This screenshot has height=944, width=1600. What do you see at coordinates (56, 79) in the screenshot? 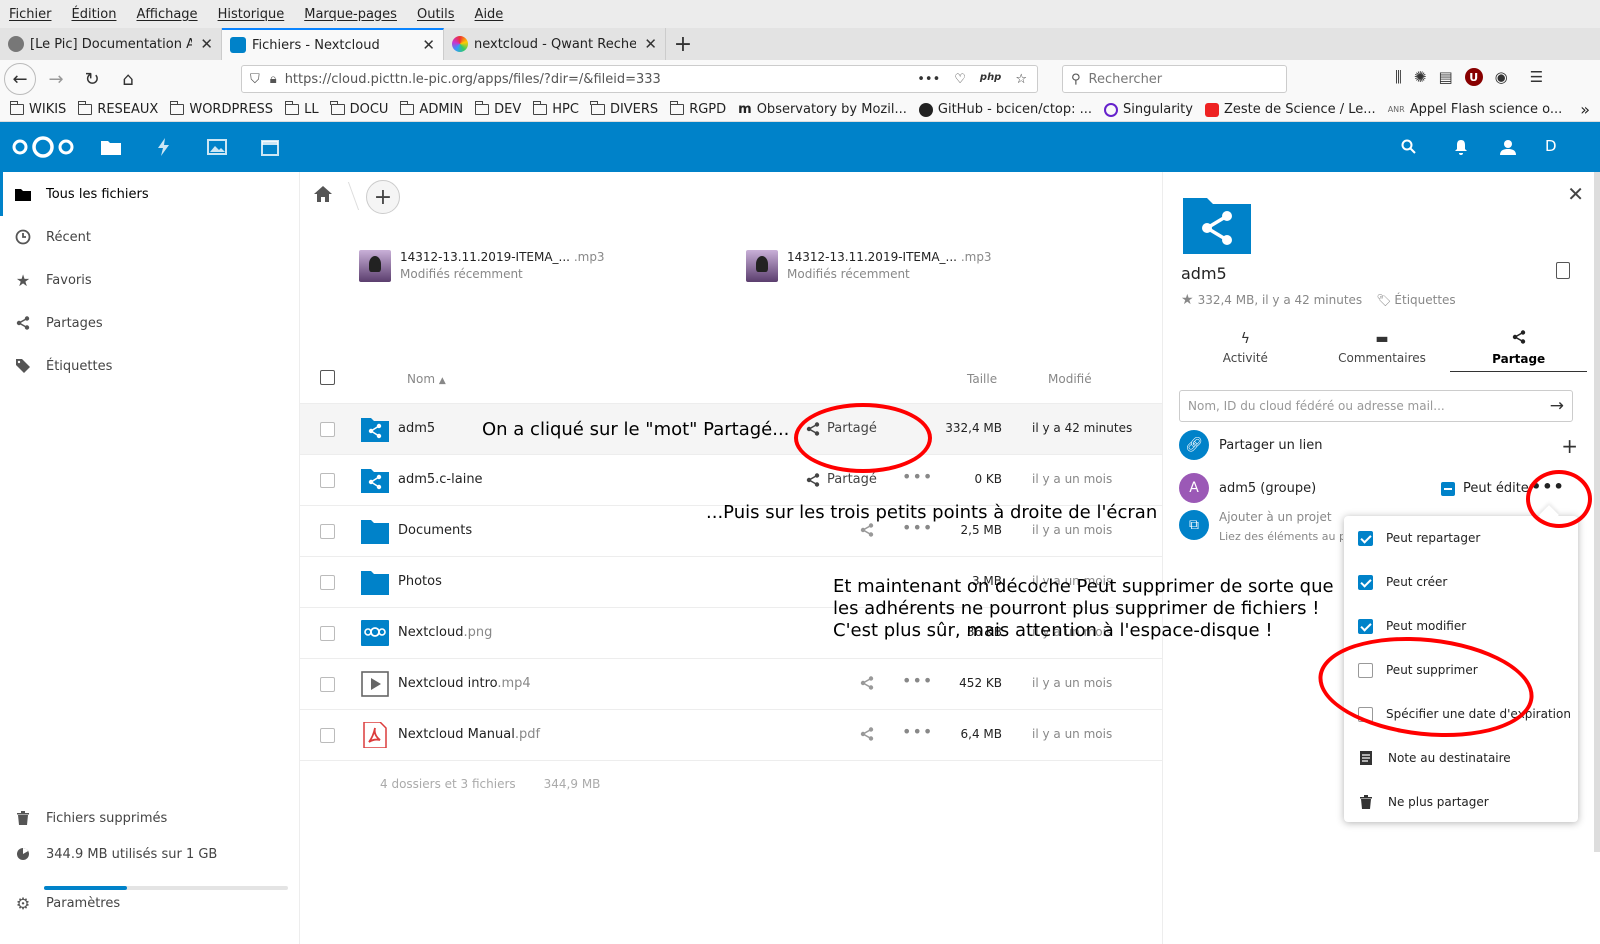
I see `forward-button: →` at bounding box center [56, 79].